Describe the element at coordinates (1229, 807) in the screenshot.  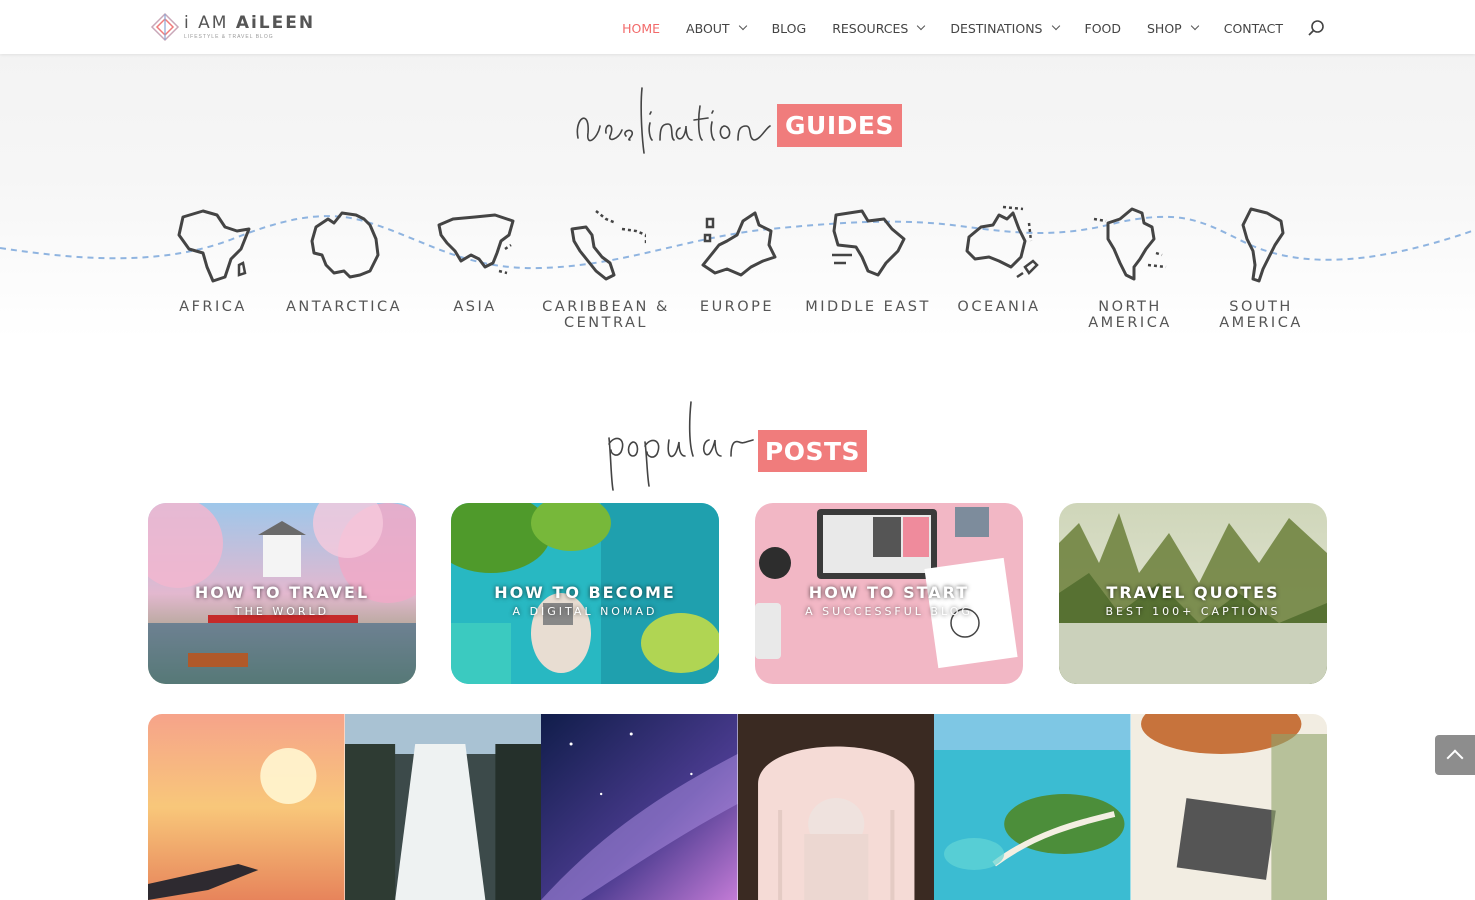
I see `tile-hat-laptop` at that location.